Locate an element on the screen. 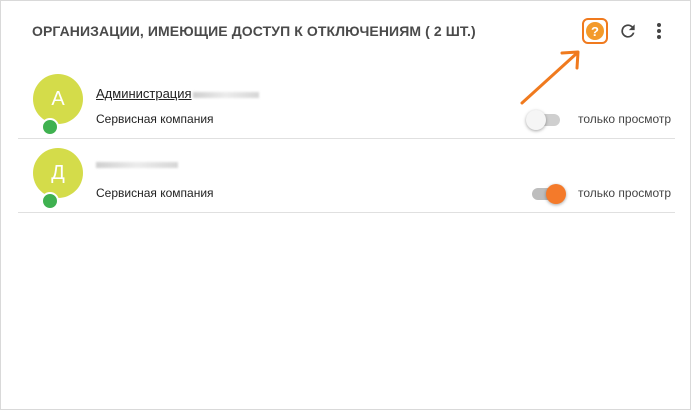 The image size is (691, 410). help-icon: ? is located at coordinates (595, 31).